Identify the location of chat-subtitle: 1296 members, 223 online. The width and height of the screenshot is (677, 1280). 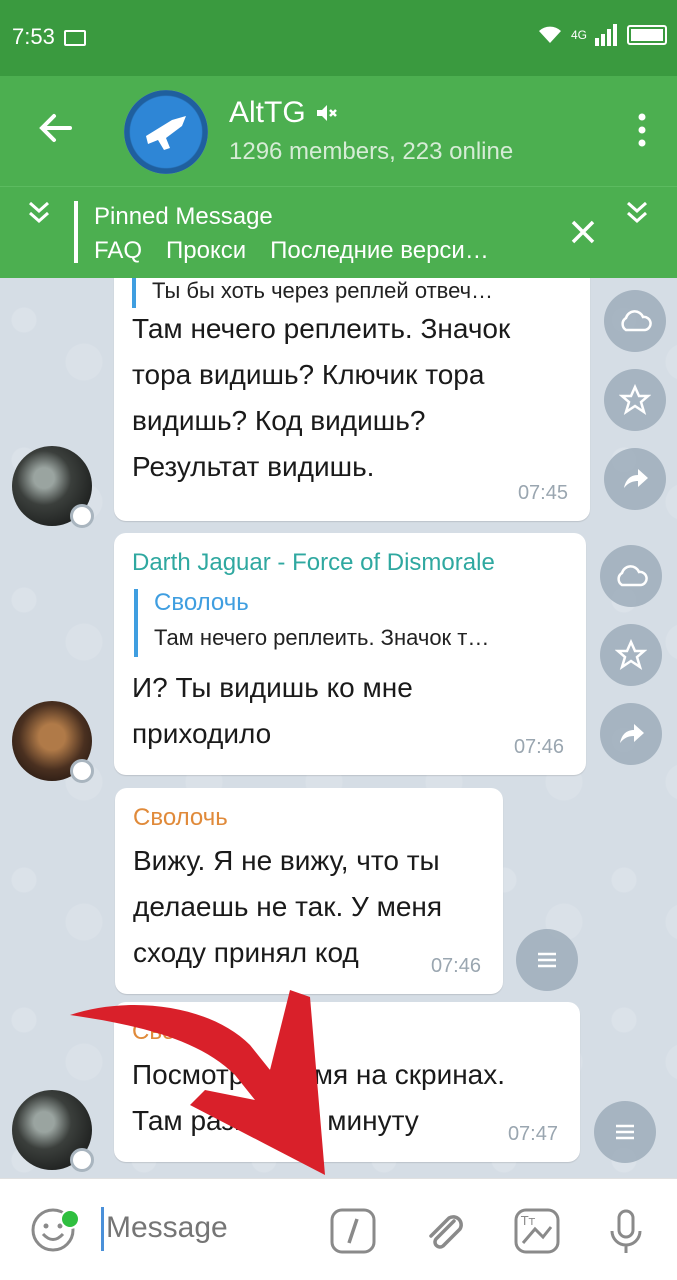
(371, 151).